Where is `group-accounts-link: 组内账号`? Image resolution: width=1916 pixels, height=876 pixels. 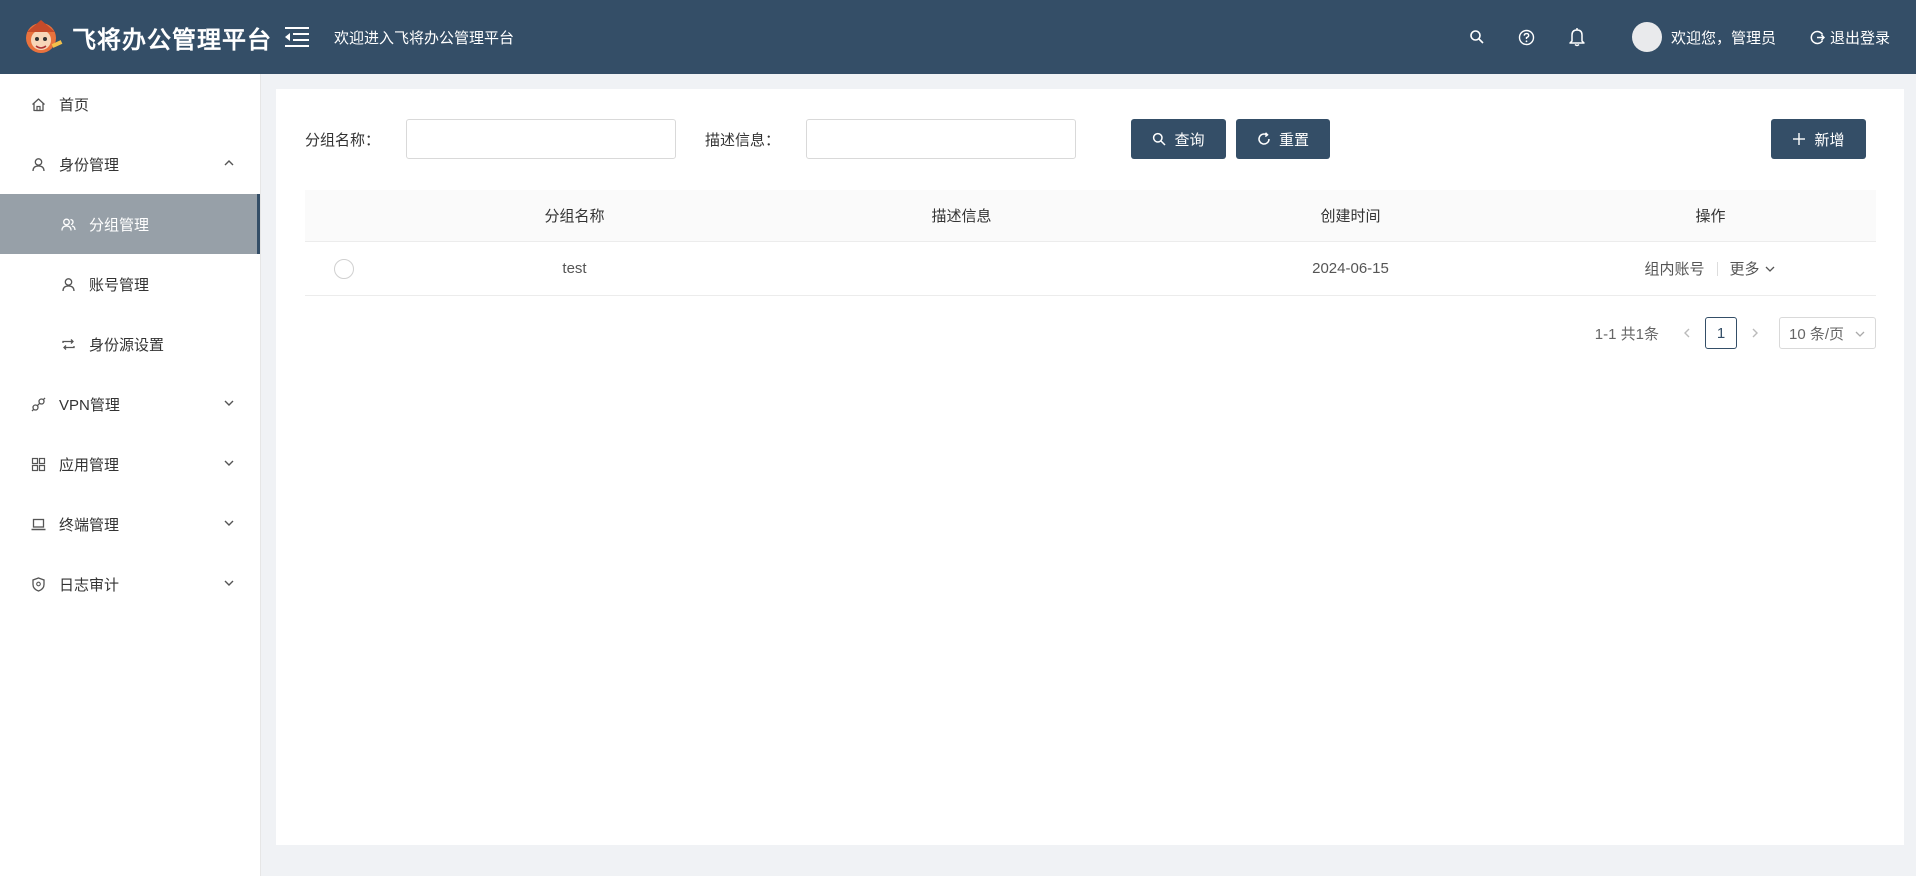
group-accounts-link: 组内账号 is located at coordinates (1674, 268).